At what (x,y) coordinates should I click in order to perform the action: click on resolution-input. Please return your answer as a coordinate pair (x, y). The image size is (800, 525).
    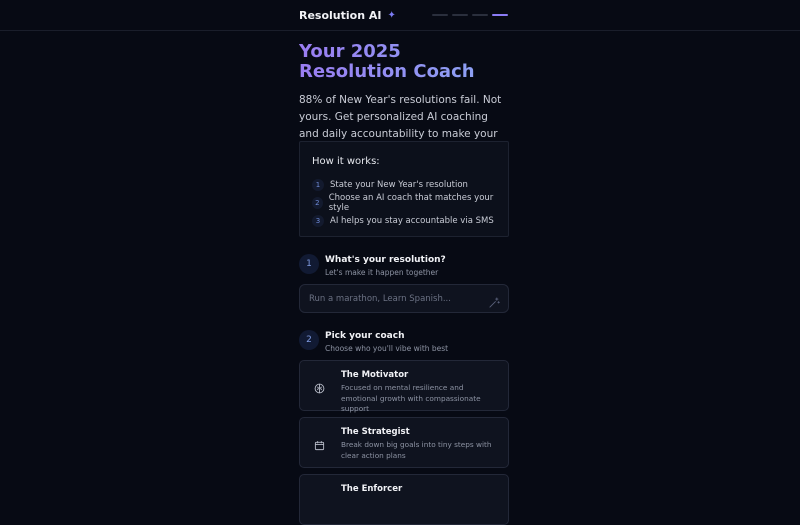
    Looking at the image, I should click on (404, 298).